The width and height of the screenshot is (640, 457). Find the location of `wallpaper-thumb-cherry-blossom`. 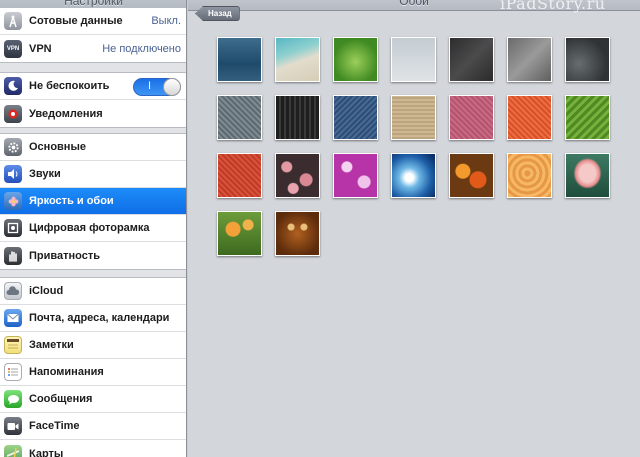

wallpaper-thumb-cherry-blossom is located at coordinates (297, 175).